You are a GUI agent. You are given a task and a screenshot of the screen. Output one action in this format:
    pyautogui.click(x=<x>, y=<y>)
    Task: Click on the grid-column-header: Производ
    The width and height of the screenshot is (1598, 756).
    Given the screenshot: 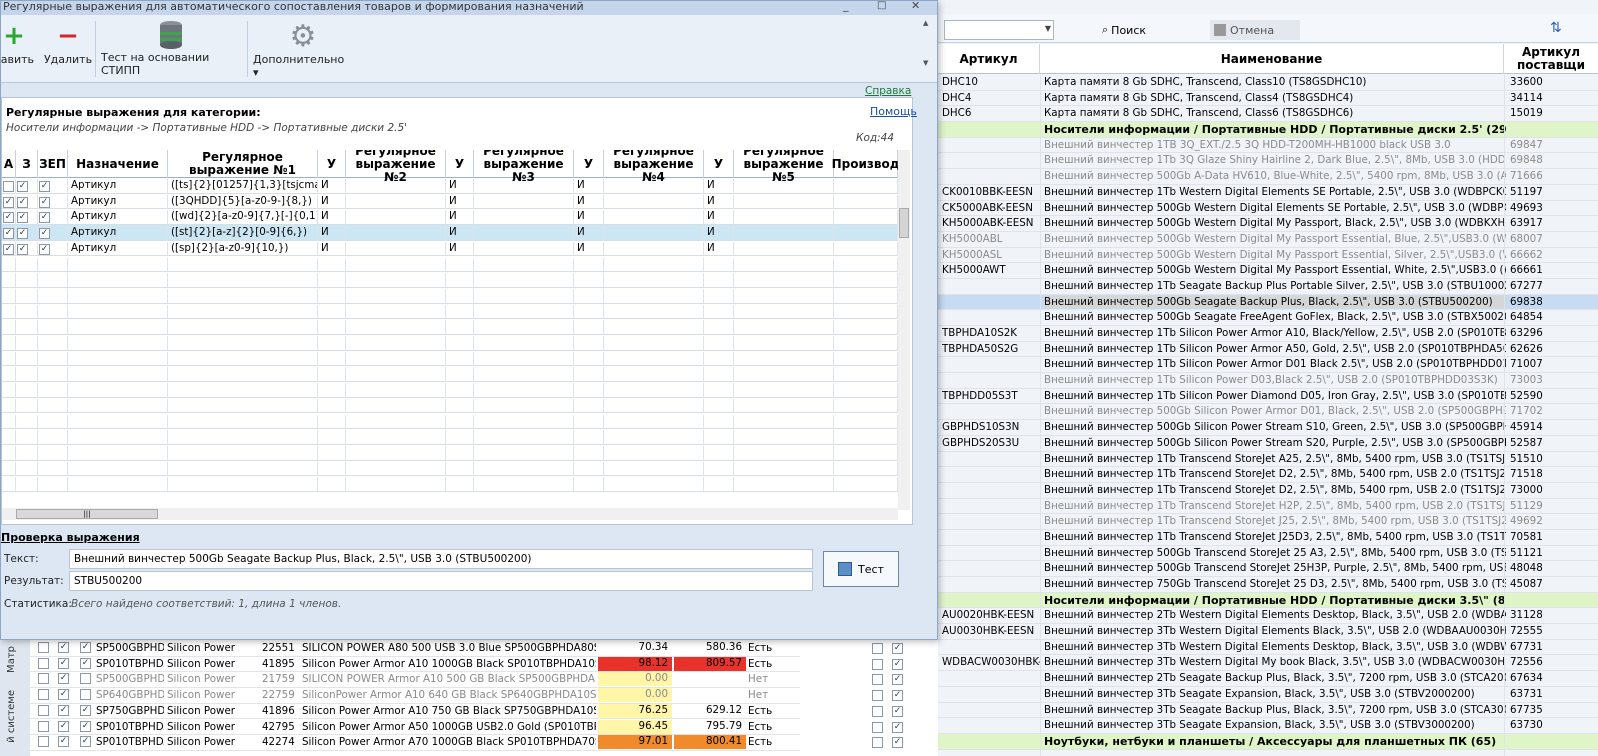 What is the action you would take?
    pyautogui.click(x=865, y=164)
    